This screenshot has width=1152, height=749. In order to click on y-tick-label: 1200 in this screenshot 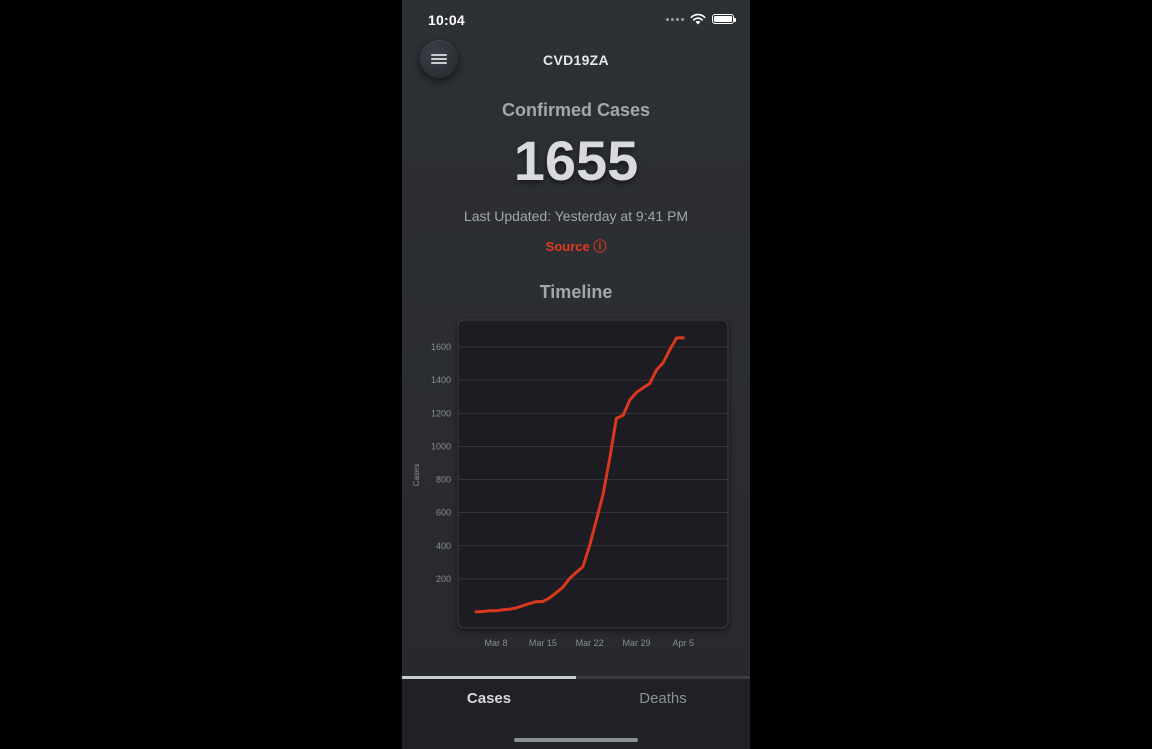, I will do `click(441, 413)`.